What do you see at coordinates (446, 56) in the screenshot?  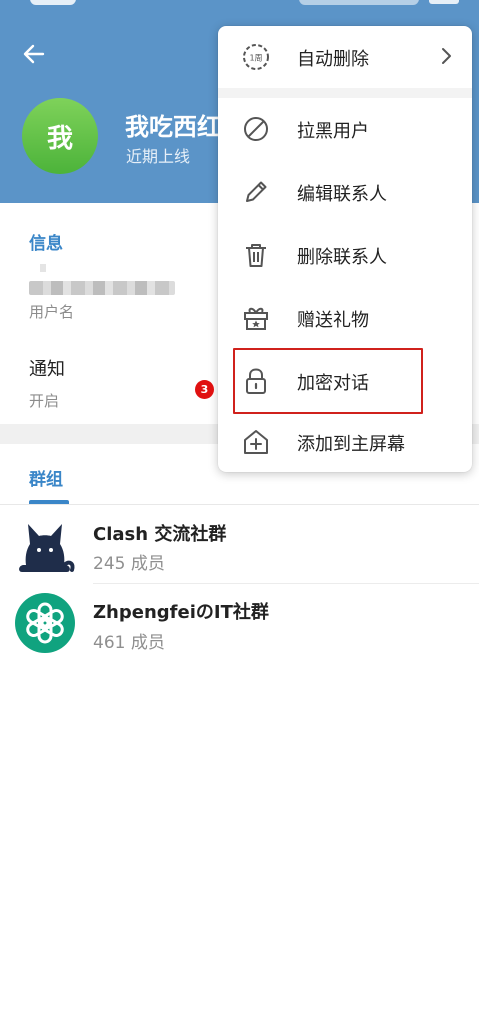 I see `chevron-right-icon` at bounding box center [446, 56].